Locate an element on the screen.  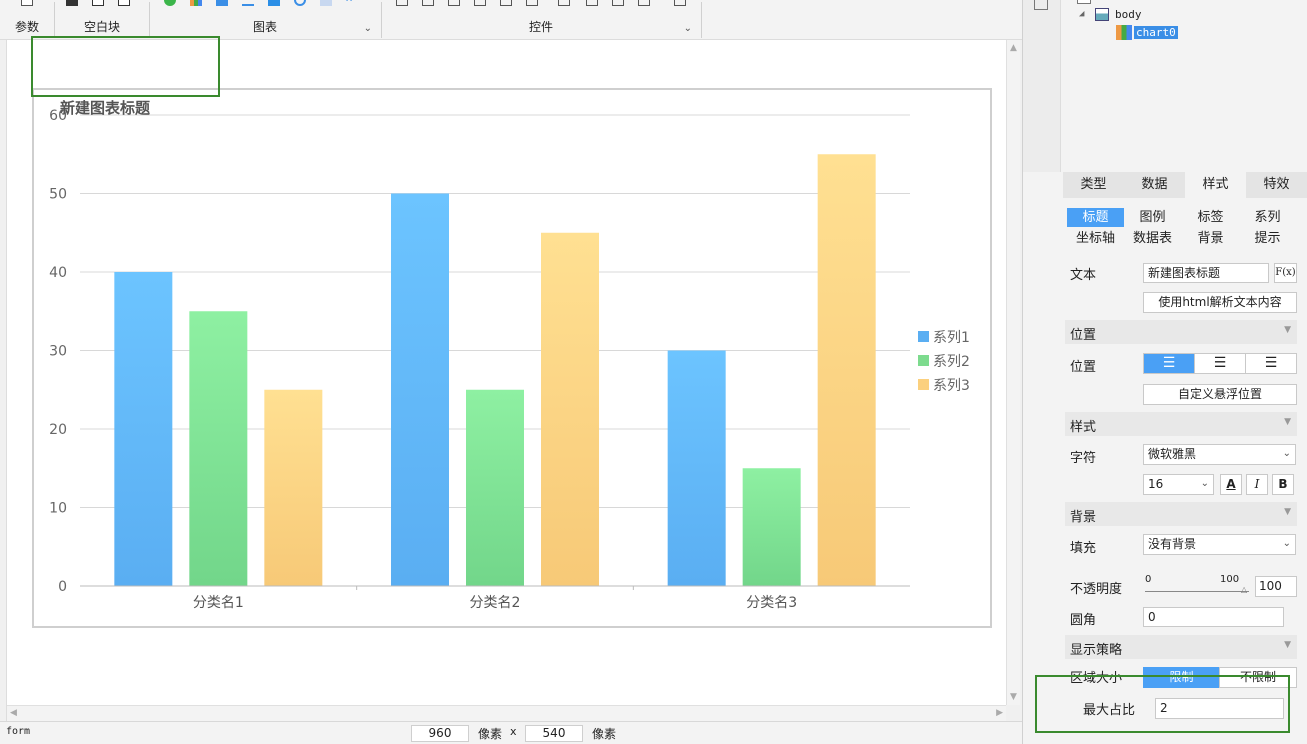
blank-block-group: 空白块 is located at coordinates (102, 20).